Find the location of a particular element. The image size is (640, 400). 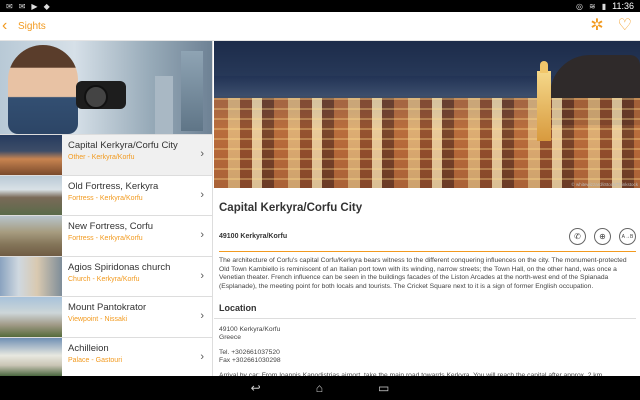

location-address-line: 49100 Kerkyra/Korfu is located at coordinates (250, 329).